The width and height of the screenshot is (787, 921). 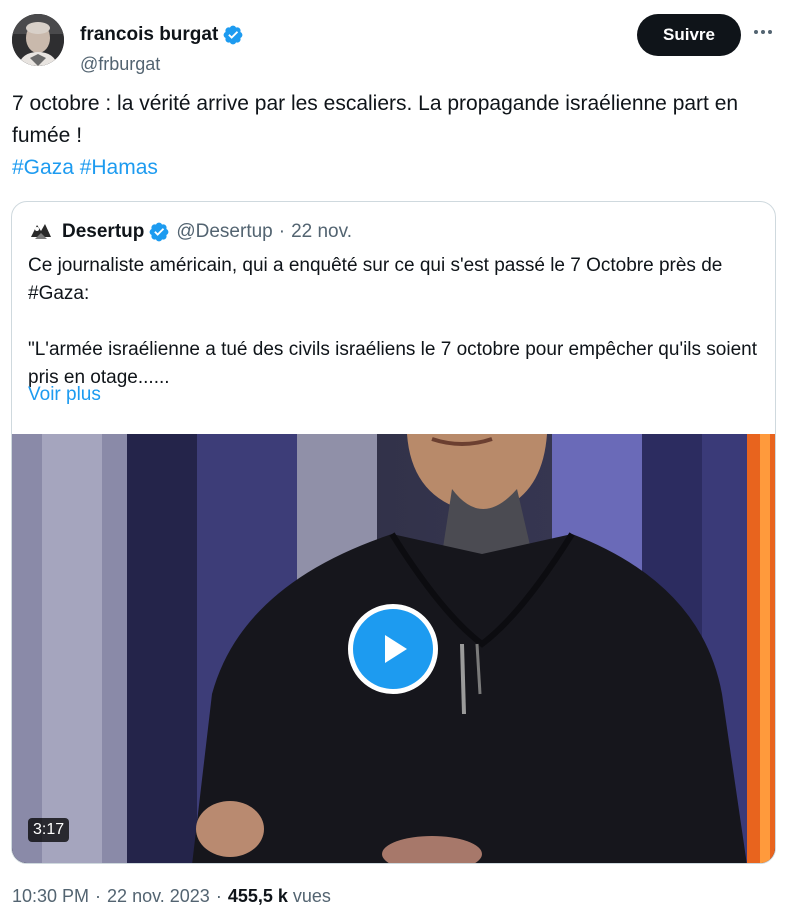 I want to click on quoted-author-avatar, so click(x=41, y=232).